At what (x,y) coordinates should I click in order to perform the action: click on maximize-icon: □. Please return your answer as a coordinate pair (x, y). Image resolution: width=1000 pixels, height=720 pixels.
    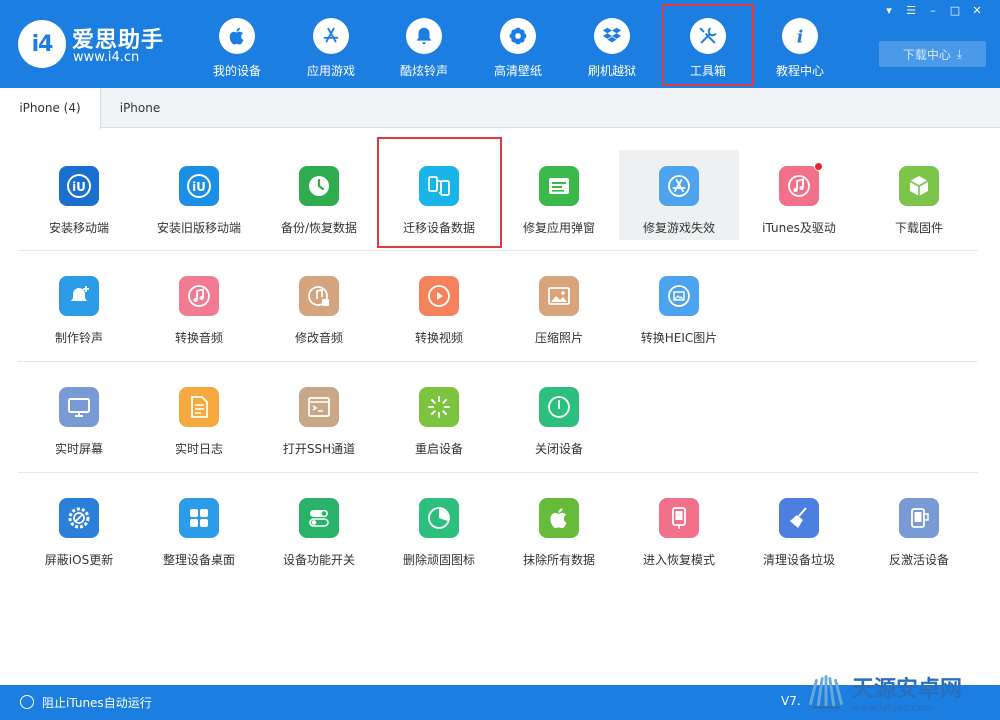
    Looking at the image, I should click on (955, 11).